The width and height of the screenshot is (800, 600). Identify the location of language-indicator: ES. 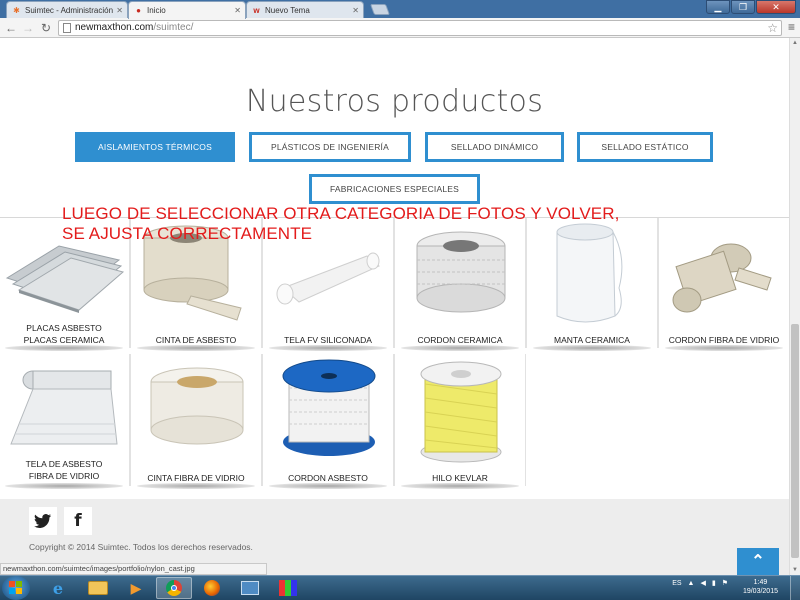
(676, 583).